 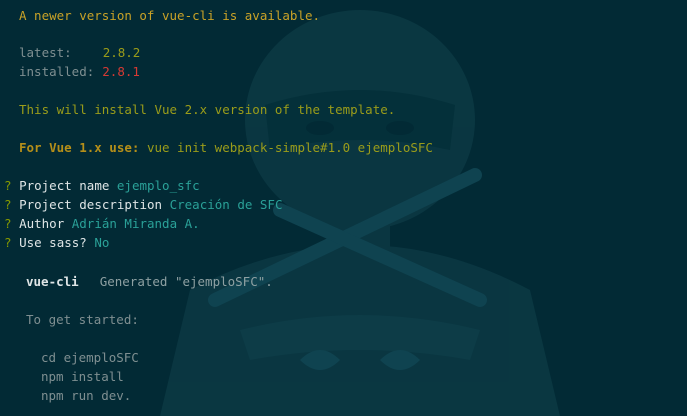 I want to click on command-cd: cd ejemploSFC, so click(x=90, y=357).